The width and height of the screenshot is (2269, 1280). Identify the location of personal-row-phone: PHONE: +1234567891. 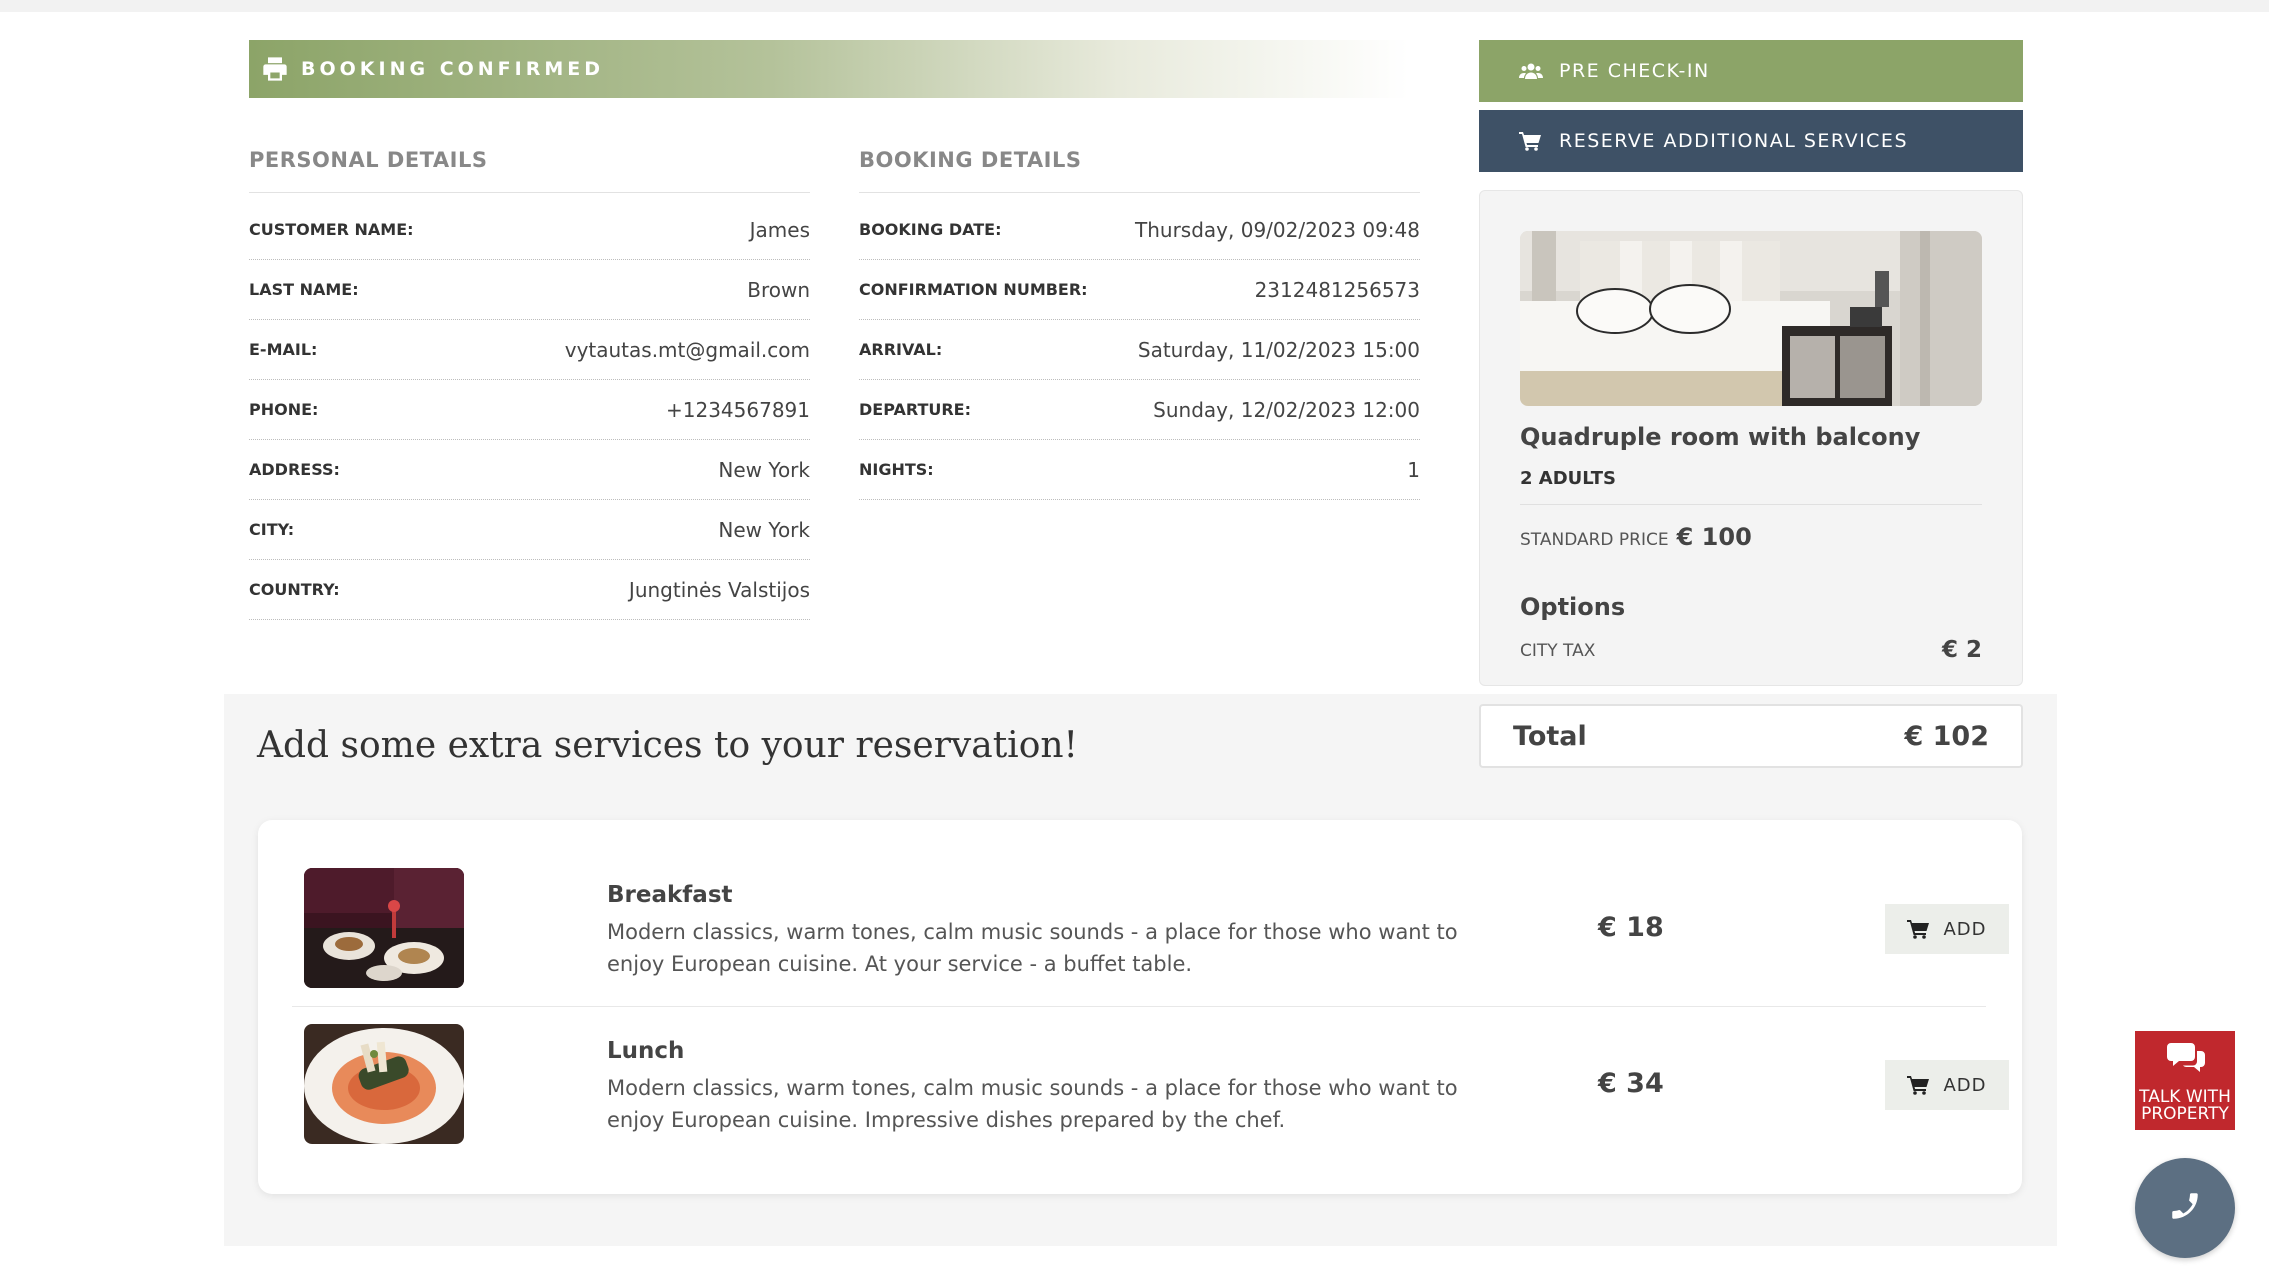
(529, 410).